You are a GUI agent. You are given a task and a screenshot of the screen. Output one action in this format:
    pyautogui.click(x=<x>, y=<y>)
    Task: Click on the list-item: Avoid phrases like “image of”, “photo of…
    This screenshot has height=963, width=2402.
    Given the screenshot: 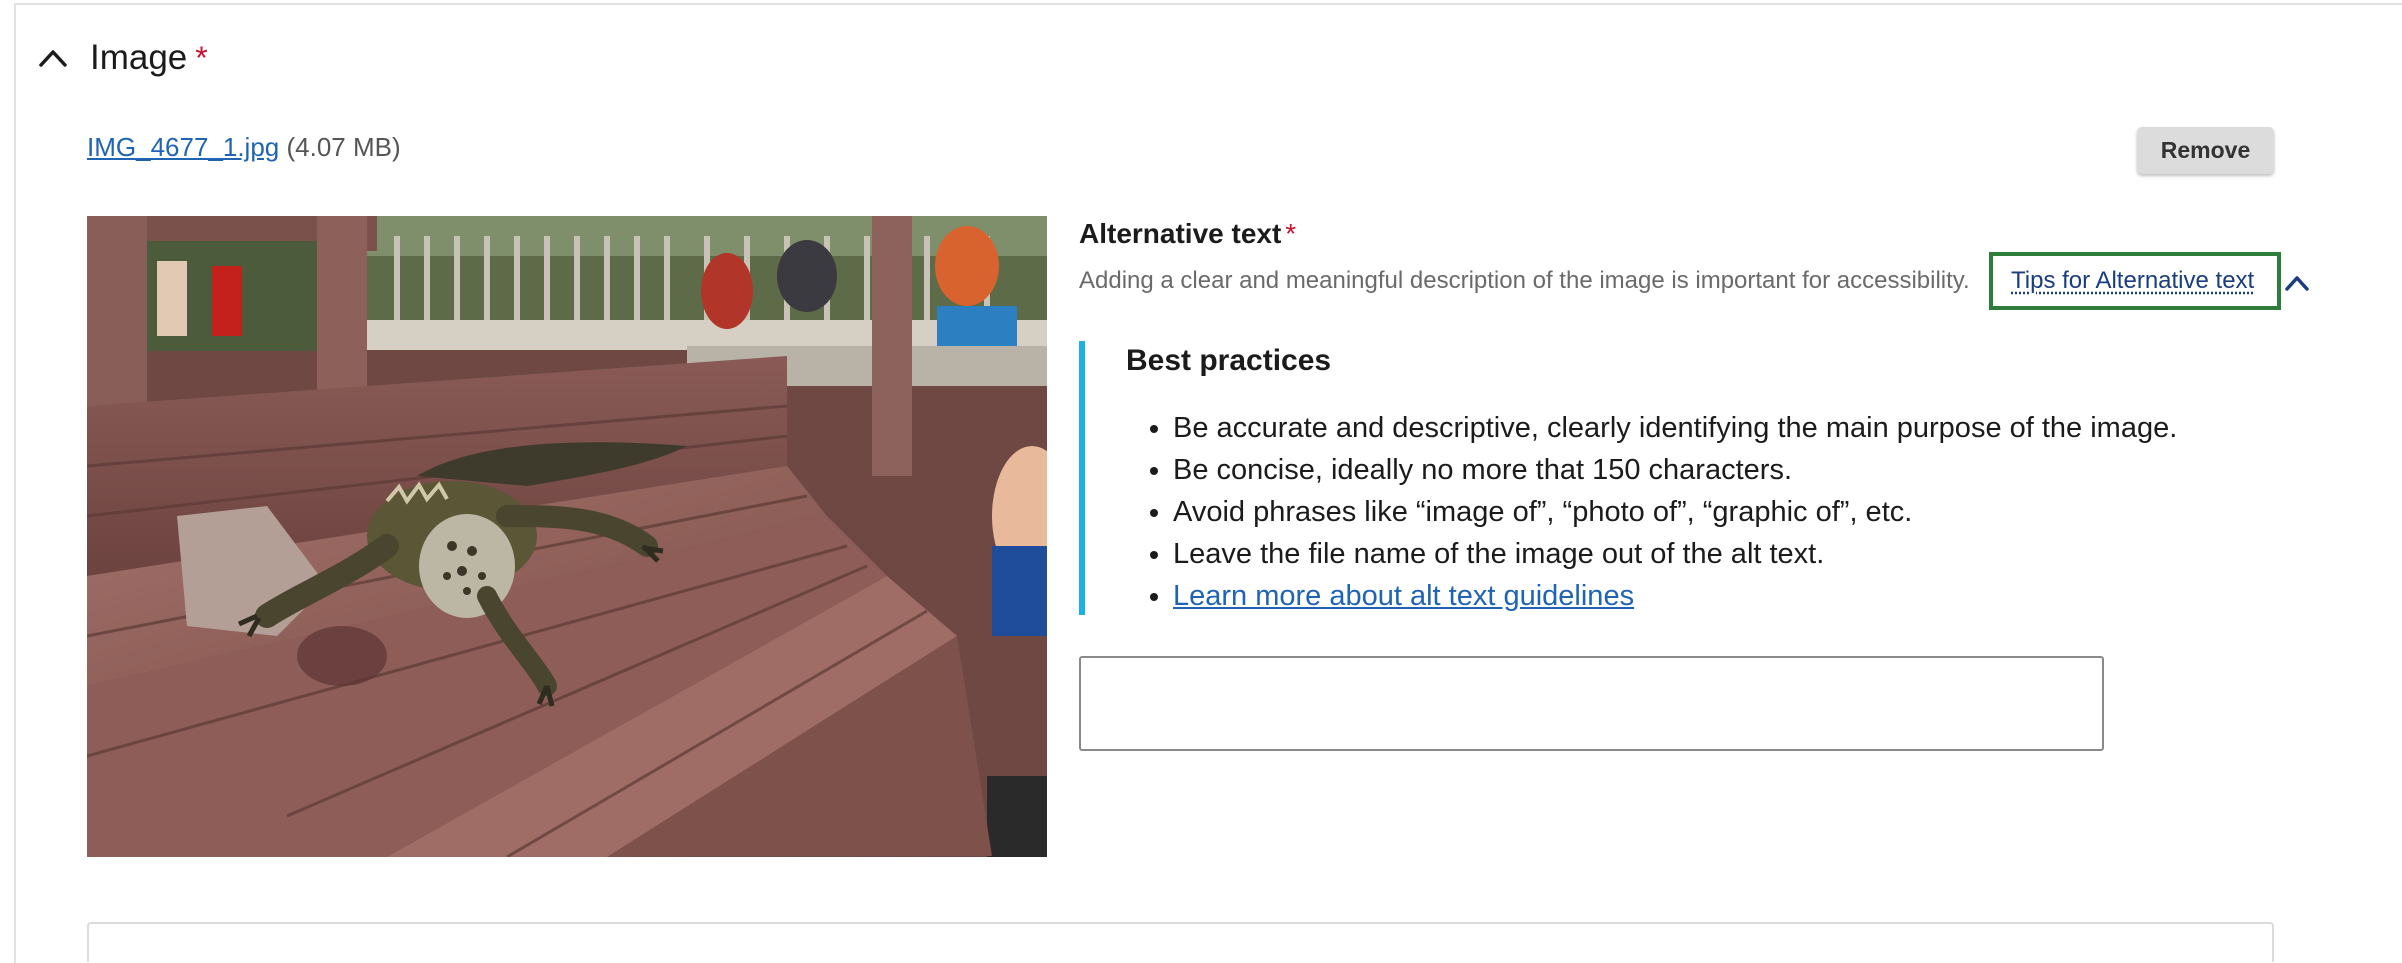 What is the action you would take?
    pyautogui.click(x=1675, y=512)
    